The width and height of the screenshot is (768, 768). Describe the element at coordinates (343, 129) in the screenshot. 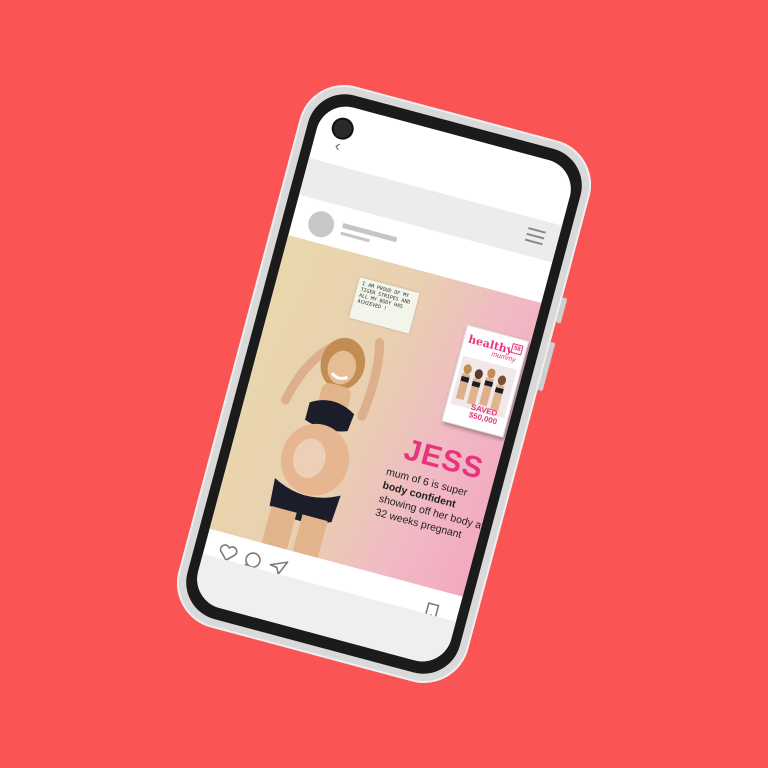

I see `camera-icon` at that location.